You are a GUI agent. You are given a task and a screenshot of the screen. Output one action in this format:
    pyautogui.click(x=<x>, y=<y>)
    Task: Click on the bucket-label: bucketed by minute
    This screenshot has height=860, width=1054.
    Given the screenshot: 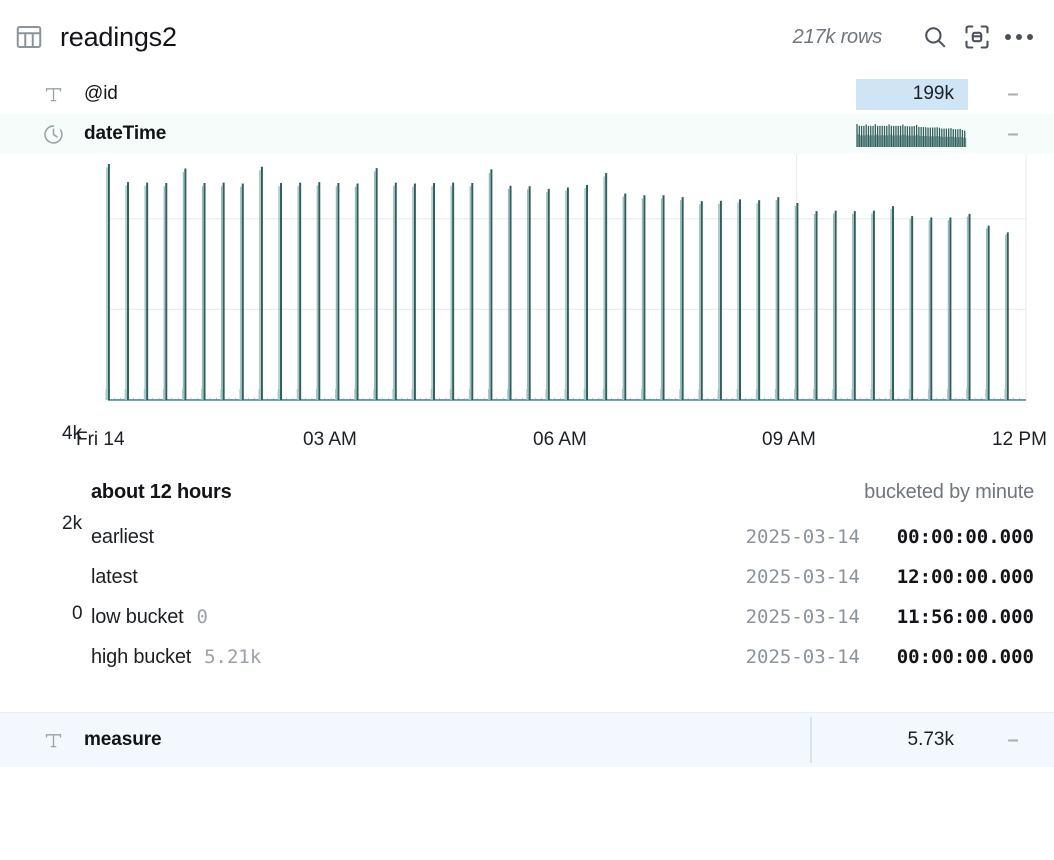 What is the action you would take?
    pyautogui.click(x=949, y=492)
    